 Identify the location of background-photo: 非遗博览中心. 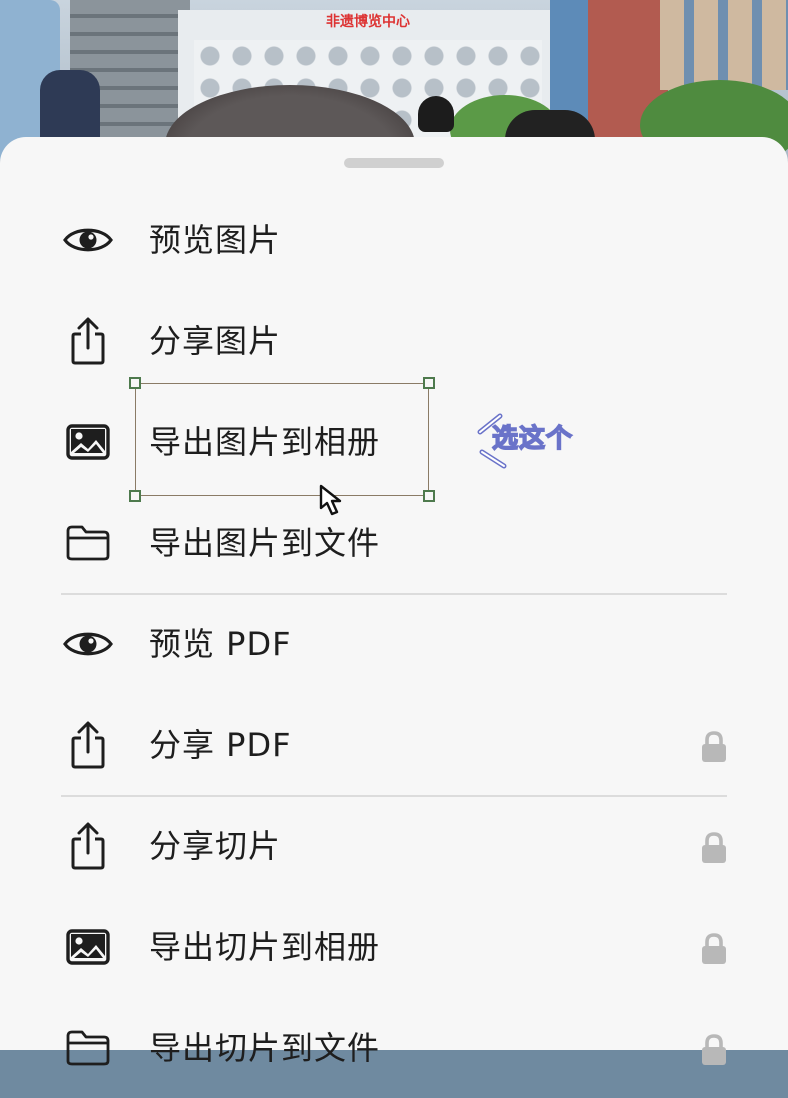
(394, 80).